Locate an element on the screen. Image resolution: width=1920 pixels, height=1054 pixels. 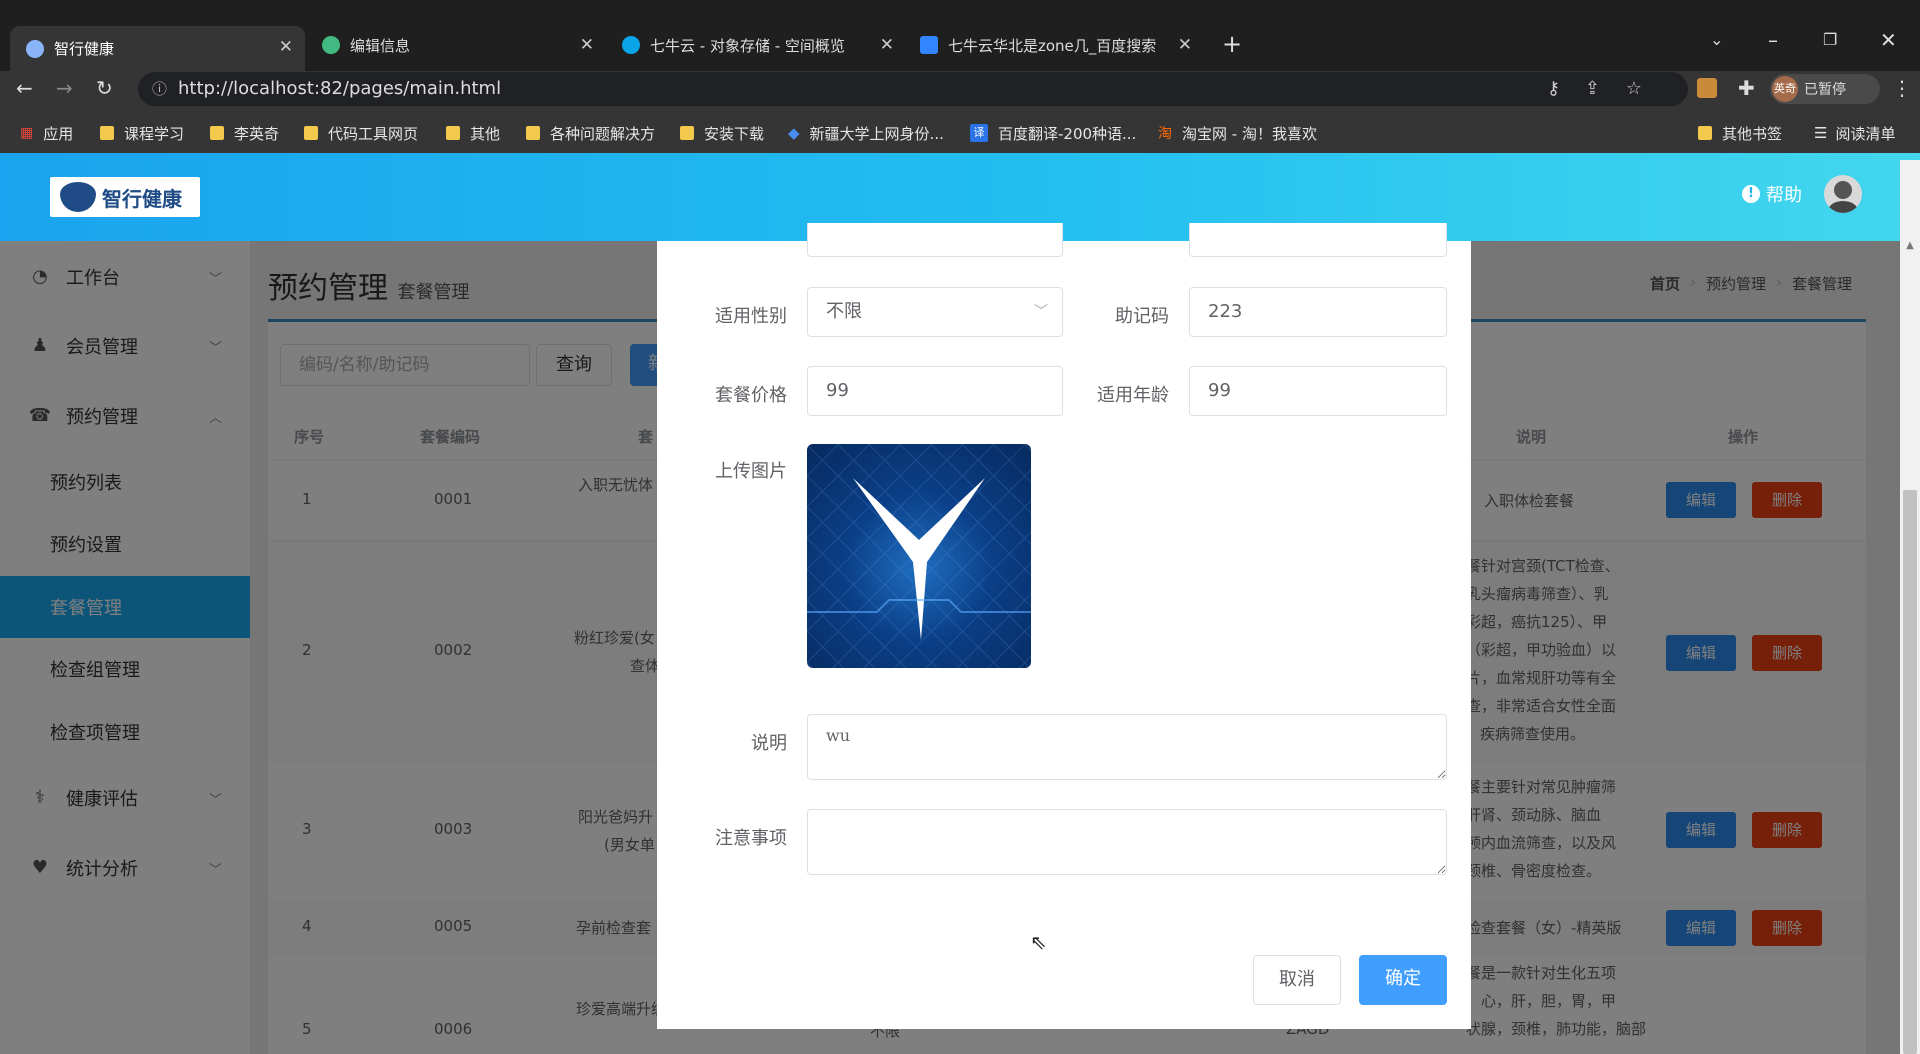
bookmark-folder: 课程学习 is located at coordinates (142, 133).